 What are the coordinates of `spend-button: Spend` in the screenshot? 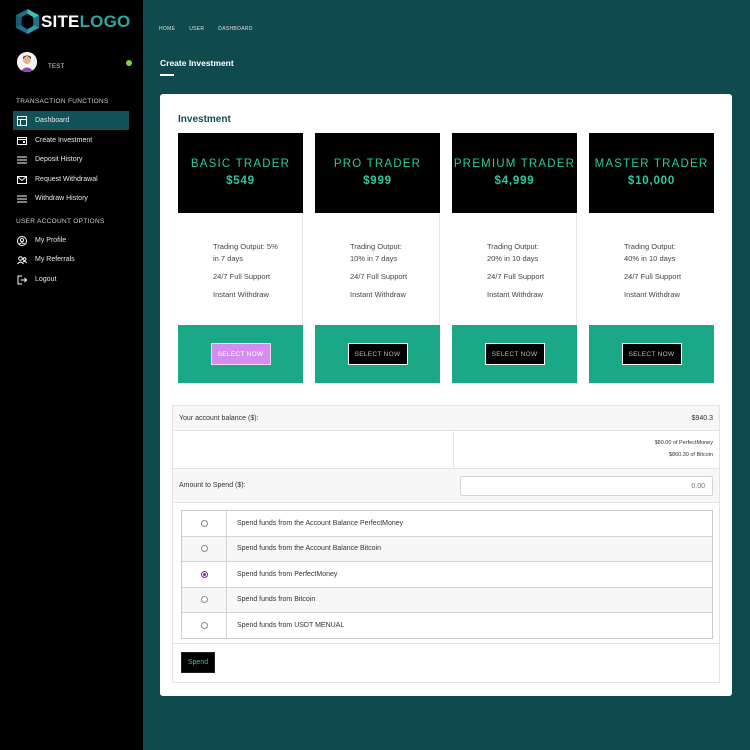 It's located at (198, 662).